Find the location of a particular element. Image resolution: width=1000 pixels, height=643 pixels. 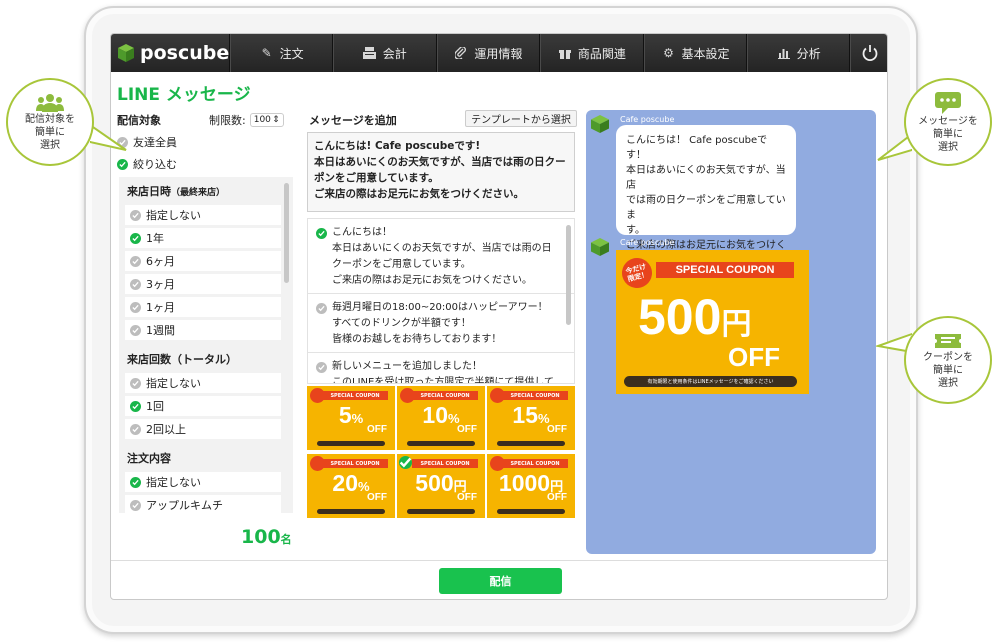

filter-option: 1ヶ月 is located at coordinates (203, 307).